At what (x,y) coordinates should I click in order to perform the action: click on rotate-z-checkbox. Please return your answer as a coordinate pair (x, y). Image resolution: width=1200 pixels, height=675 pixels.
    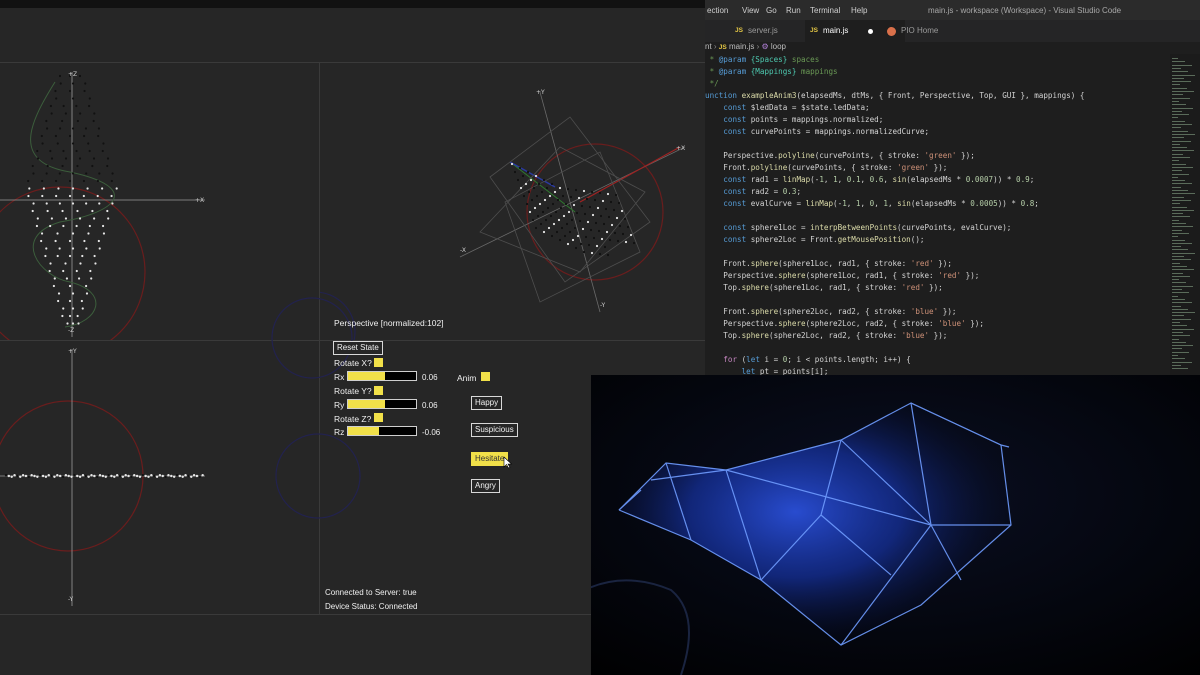
    Looking at the image, I should click on (378, 417).